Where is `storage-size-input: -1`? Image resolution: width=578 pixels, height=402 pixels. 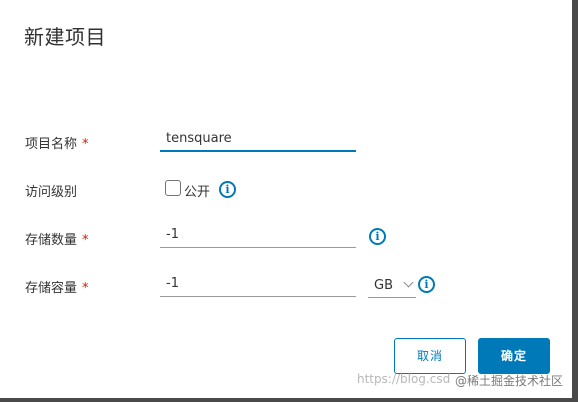
storage-size-input: -1 is located at coordinates (258, 285).